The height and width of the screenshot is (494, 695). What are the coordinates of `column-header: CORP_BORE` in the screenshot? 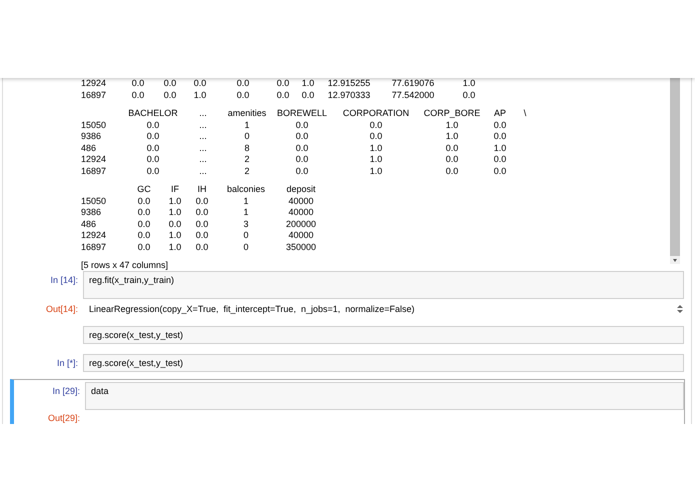 It's located at (452, 113).